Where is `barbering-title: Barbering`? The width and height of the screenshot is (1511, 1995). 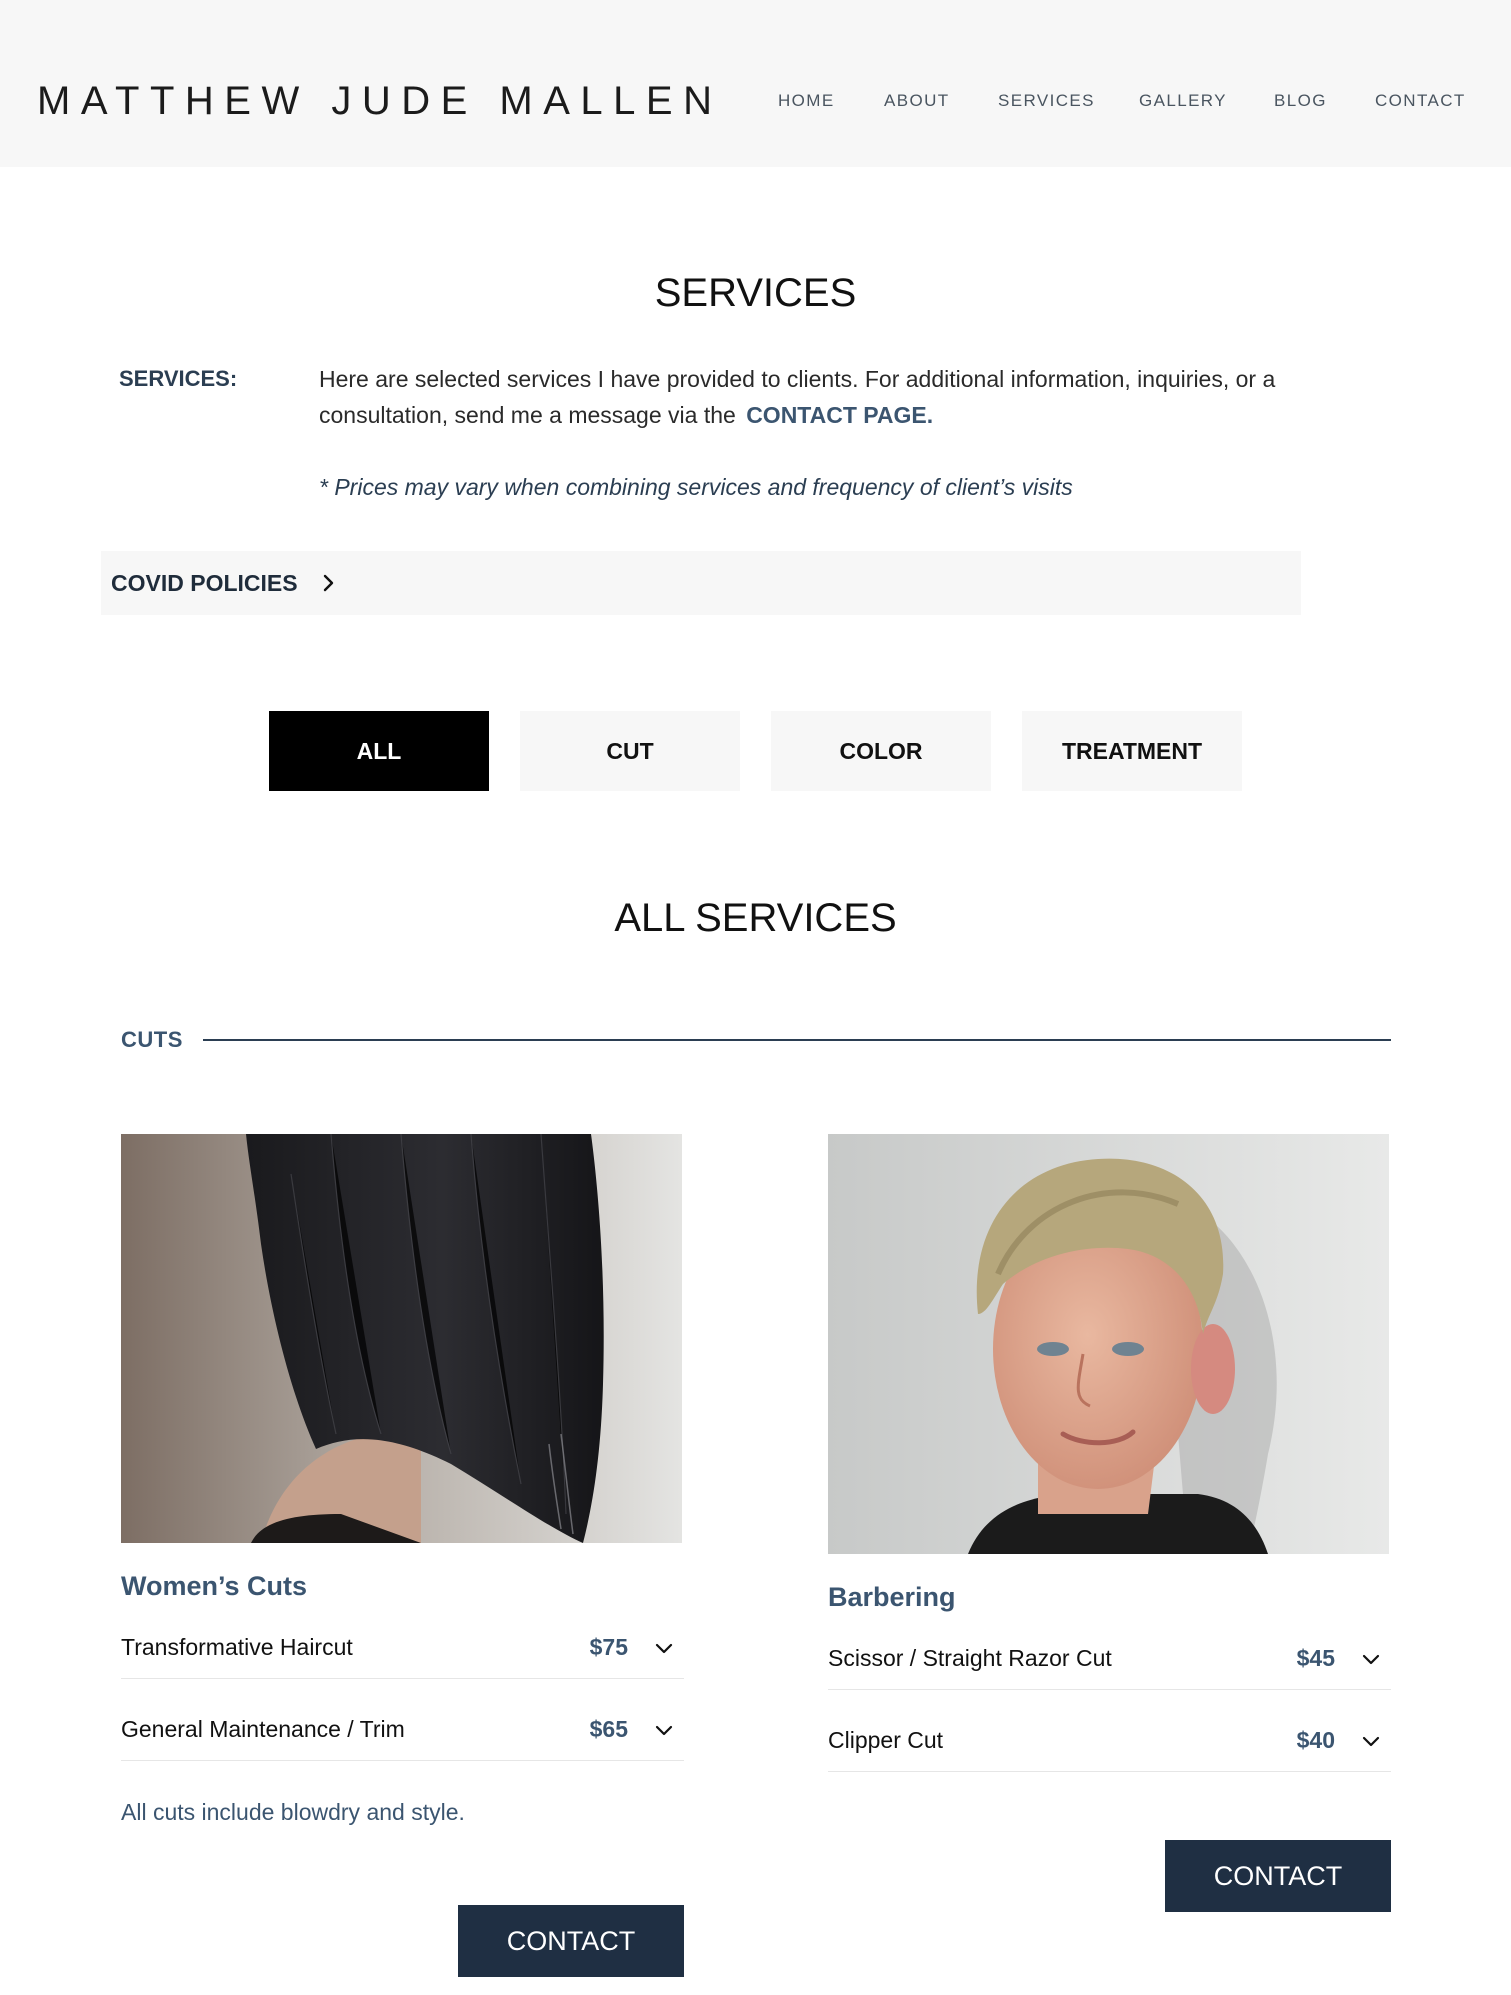 barbering-title: Barbering is located at coordinates (892, 1597).